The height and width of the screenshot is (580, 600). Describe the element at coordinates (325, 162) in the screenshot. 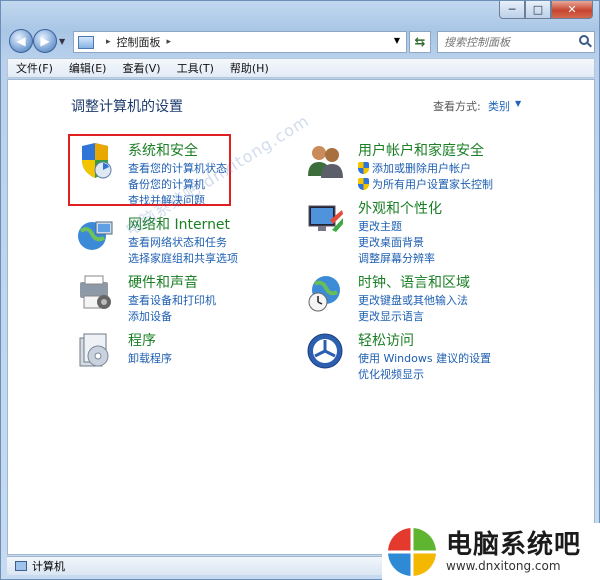

I see `users-icon` at that location.